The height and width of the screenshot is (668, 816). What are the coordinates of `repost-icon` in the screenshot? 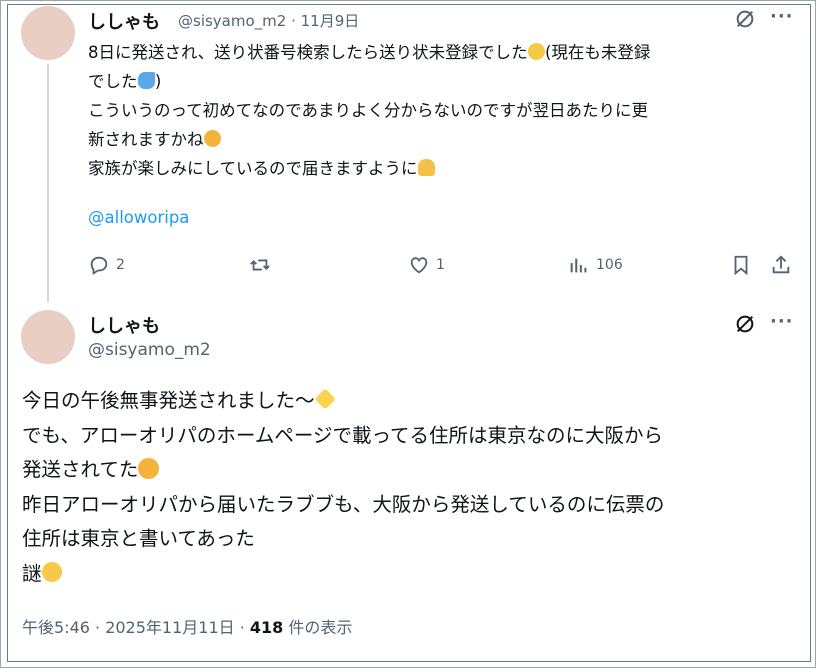 It's located at (260, 265).